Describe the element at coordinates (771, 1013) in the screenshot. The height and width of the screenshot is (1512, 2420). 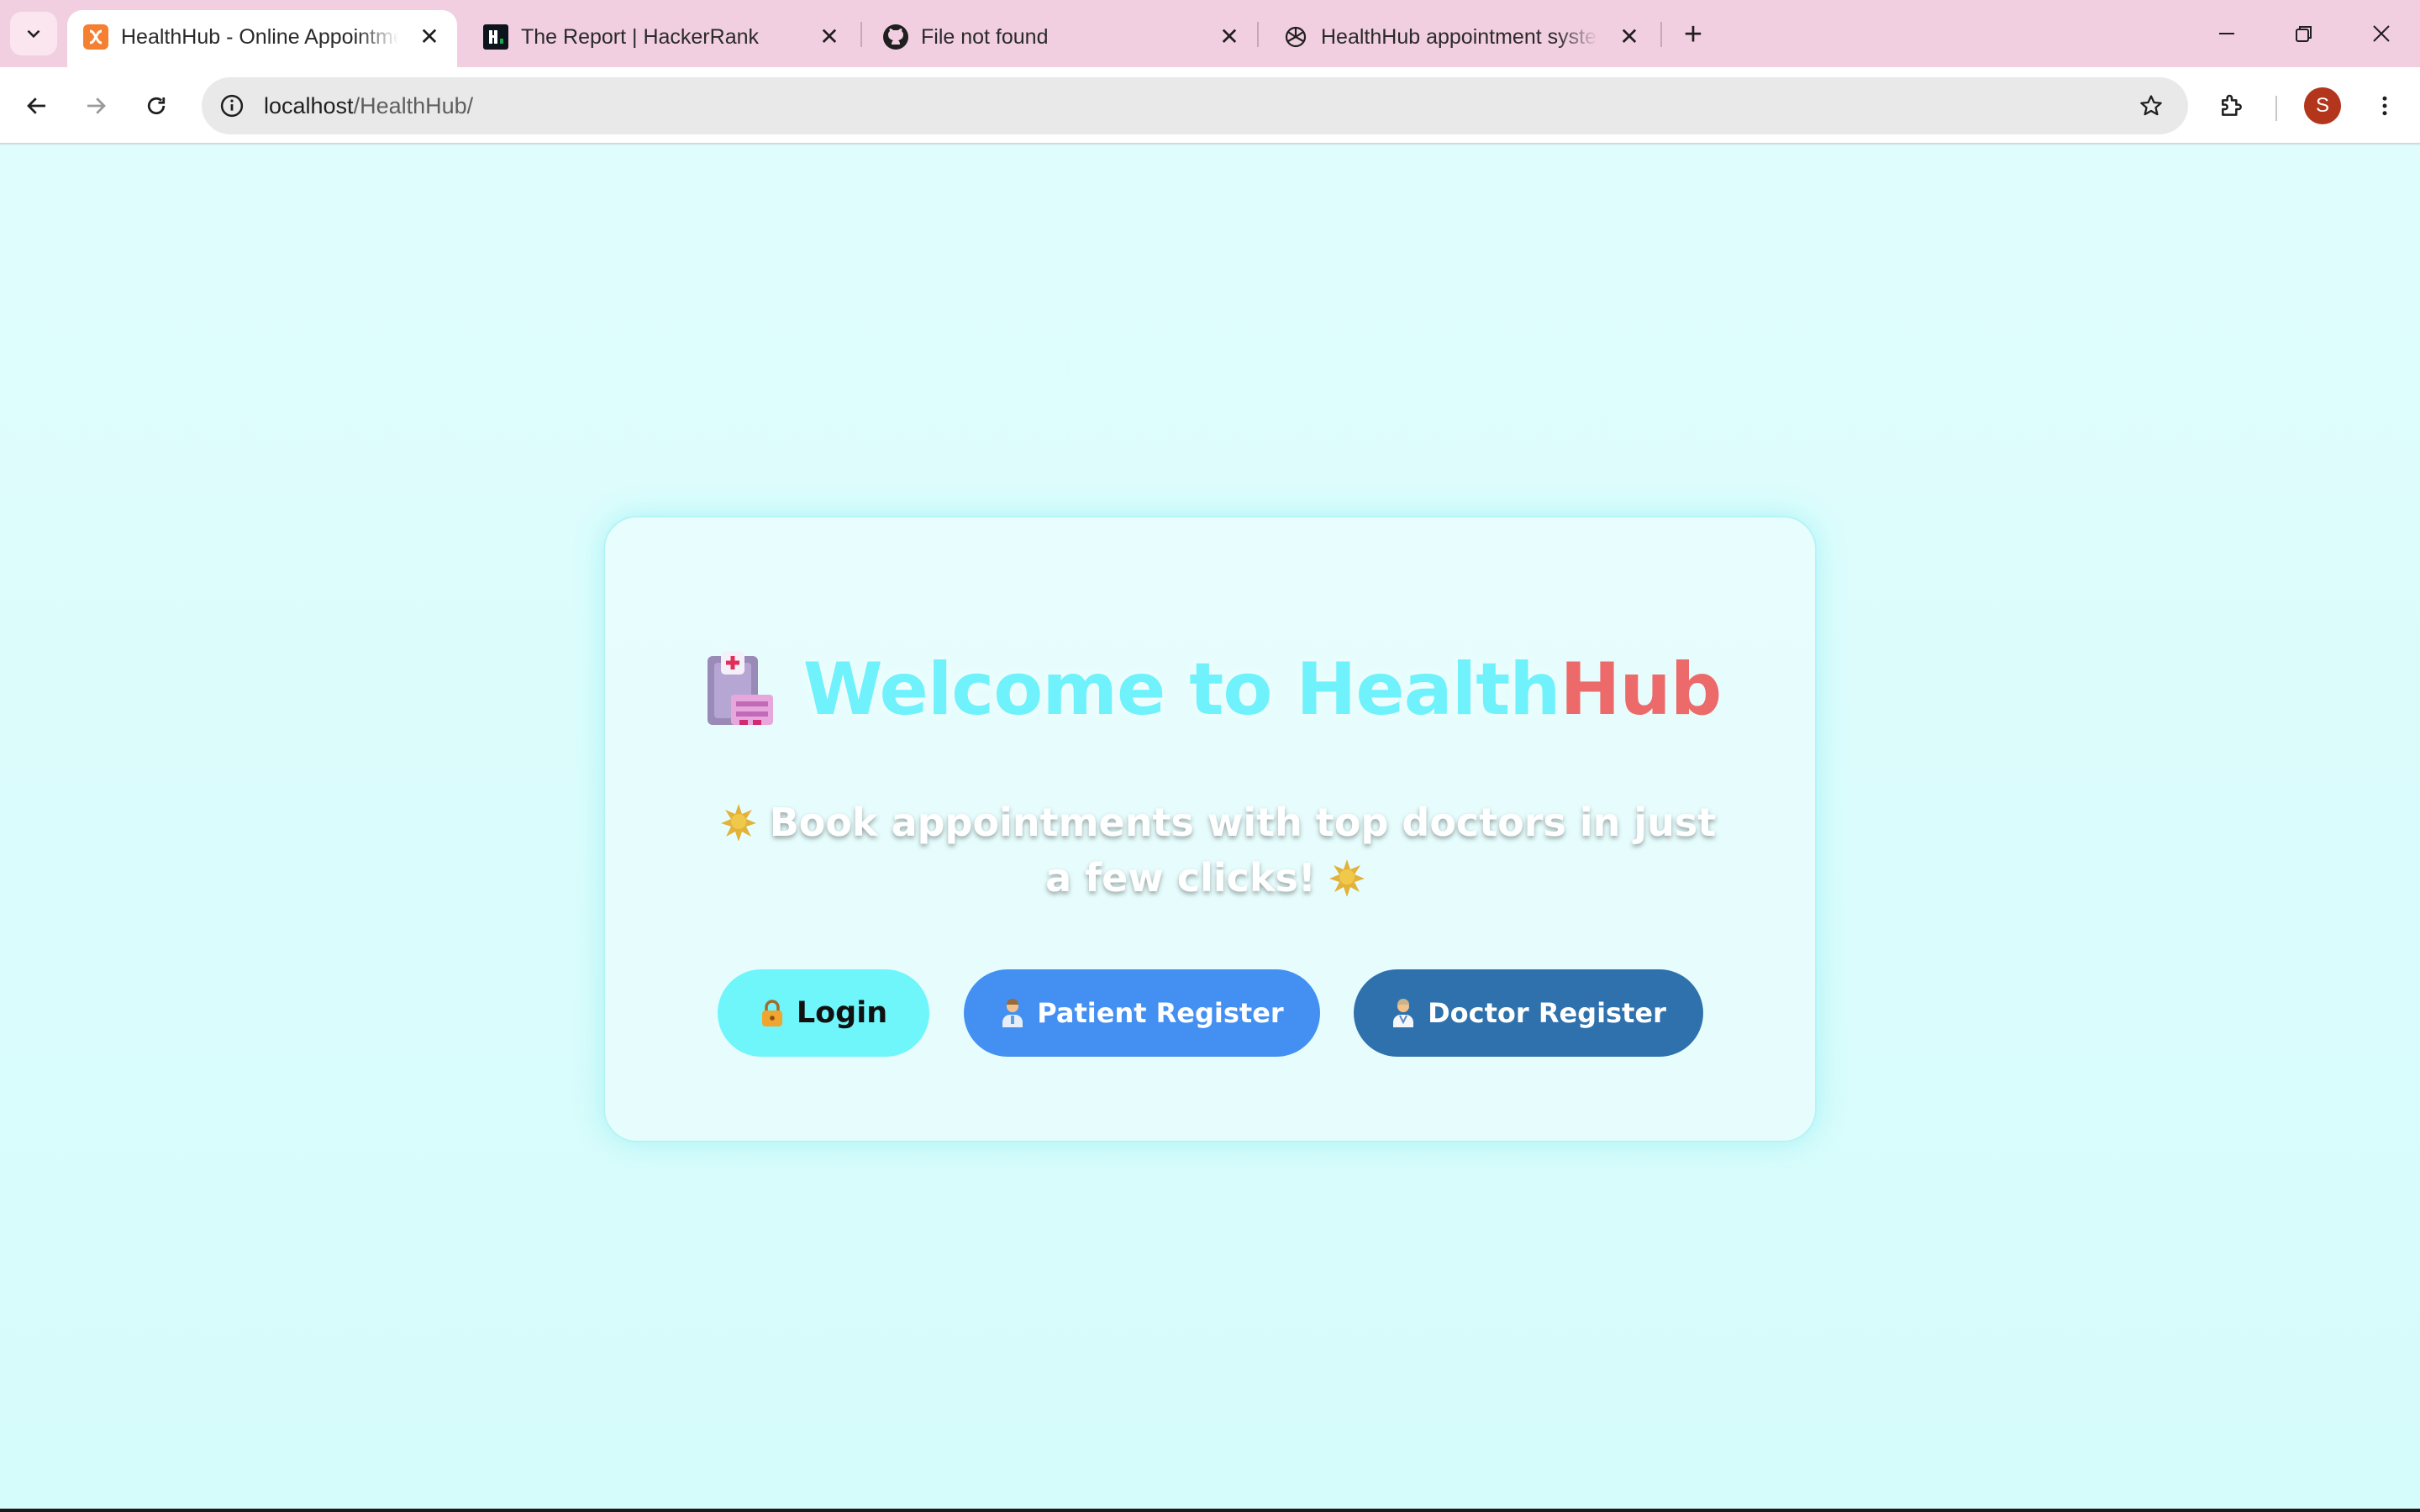
I see `lock-icon` at that location.